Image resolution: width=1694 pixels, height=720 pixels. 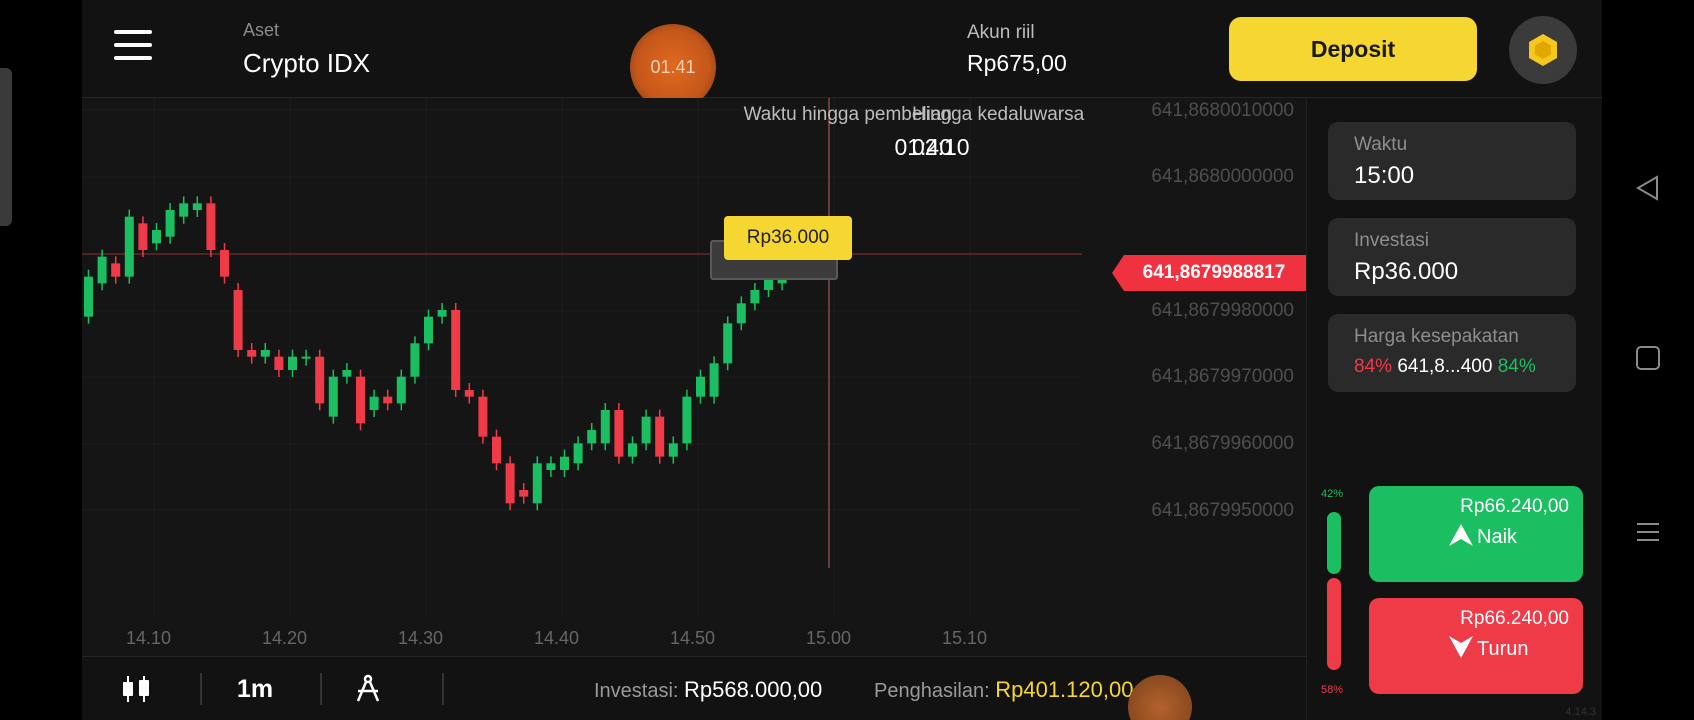 I want to click on chart-type-button, so click(x=136, y=689).